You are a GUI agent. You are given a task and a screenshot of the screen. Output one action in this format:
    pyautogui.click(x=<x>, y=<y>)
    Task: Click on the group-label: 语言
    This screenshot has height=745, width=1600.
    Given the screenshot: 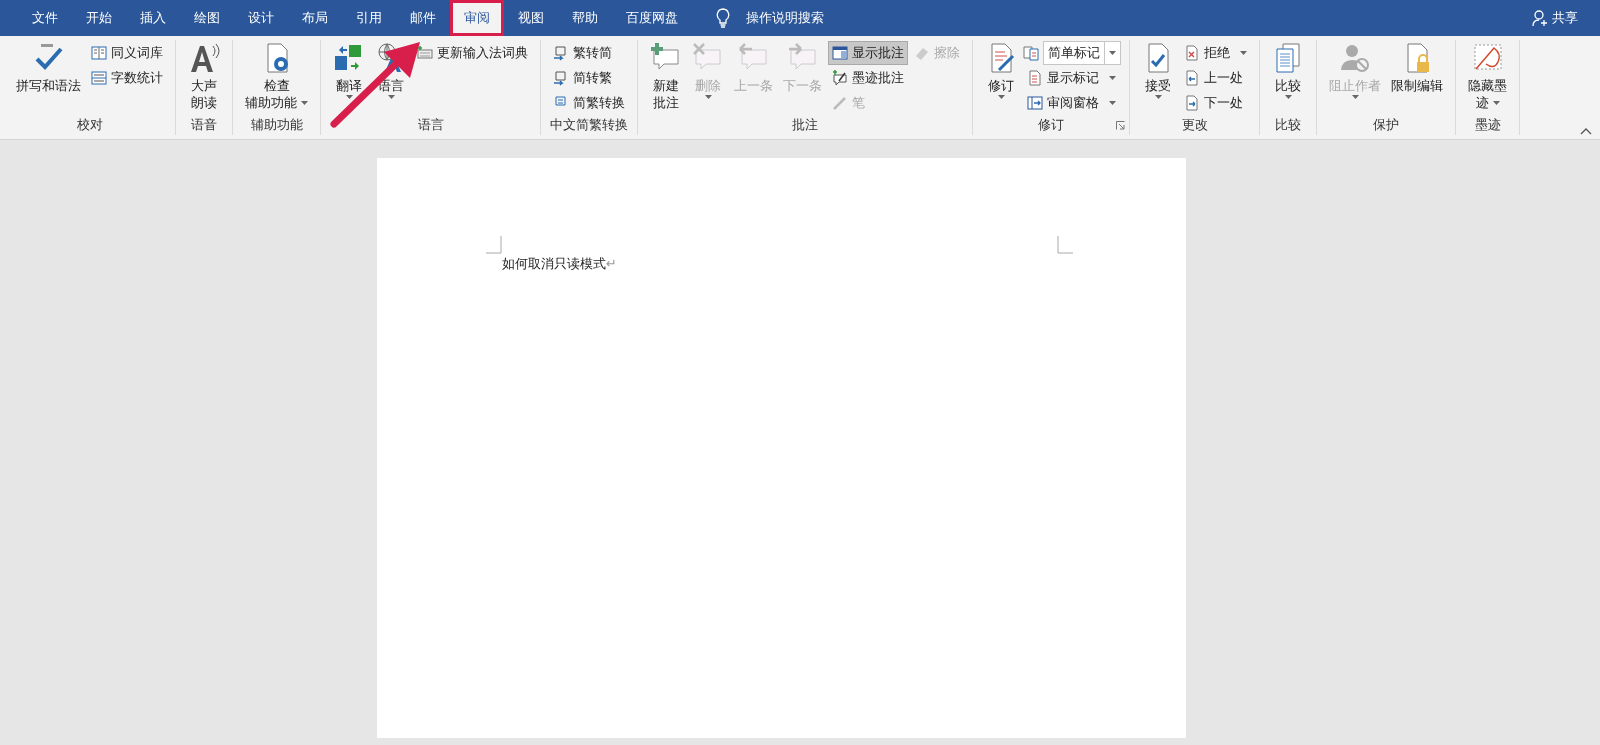 What is the action you would take?
    pyautogui.click(x=430, y=125)
    